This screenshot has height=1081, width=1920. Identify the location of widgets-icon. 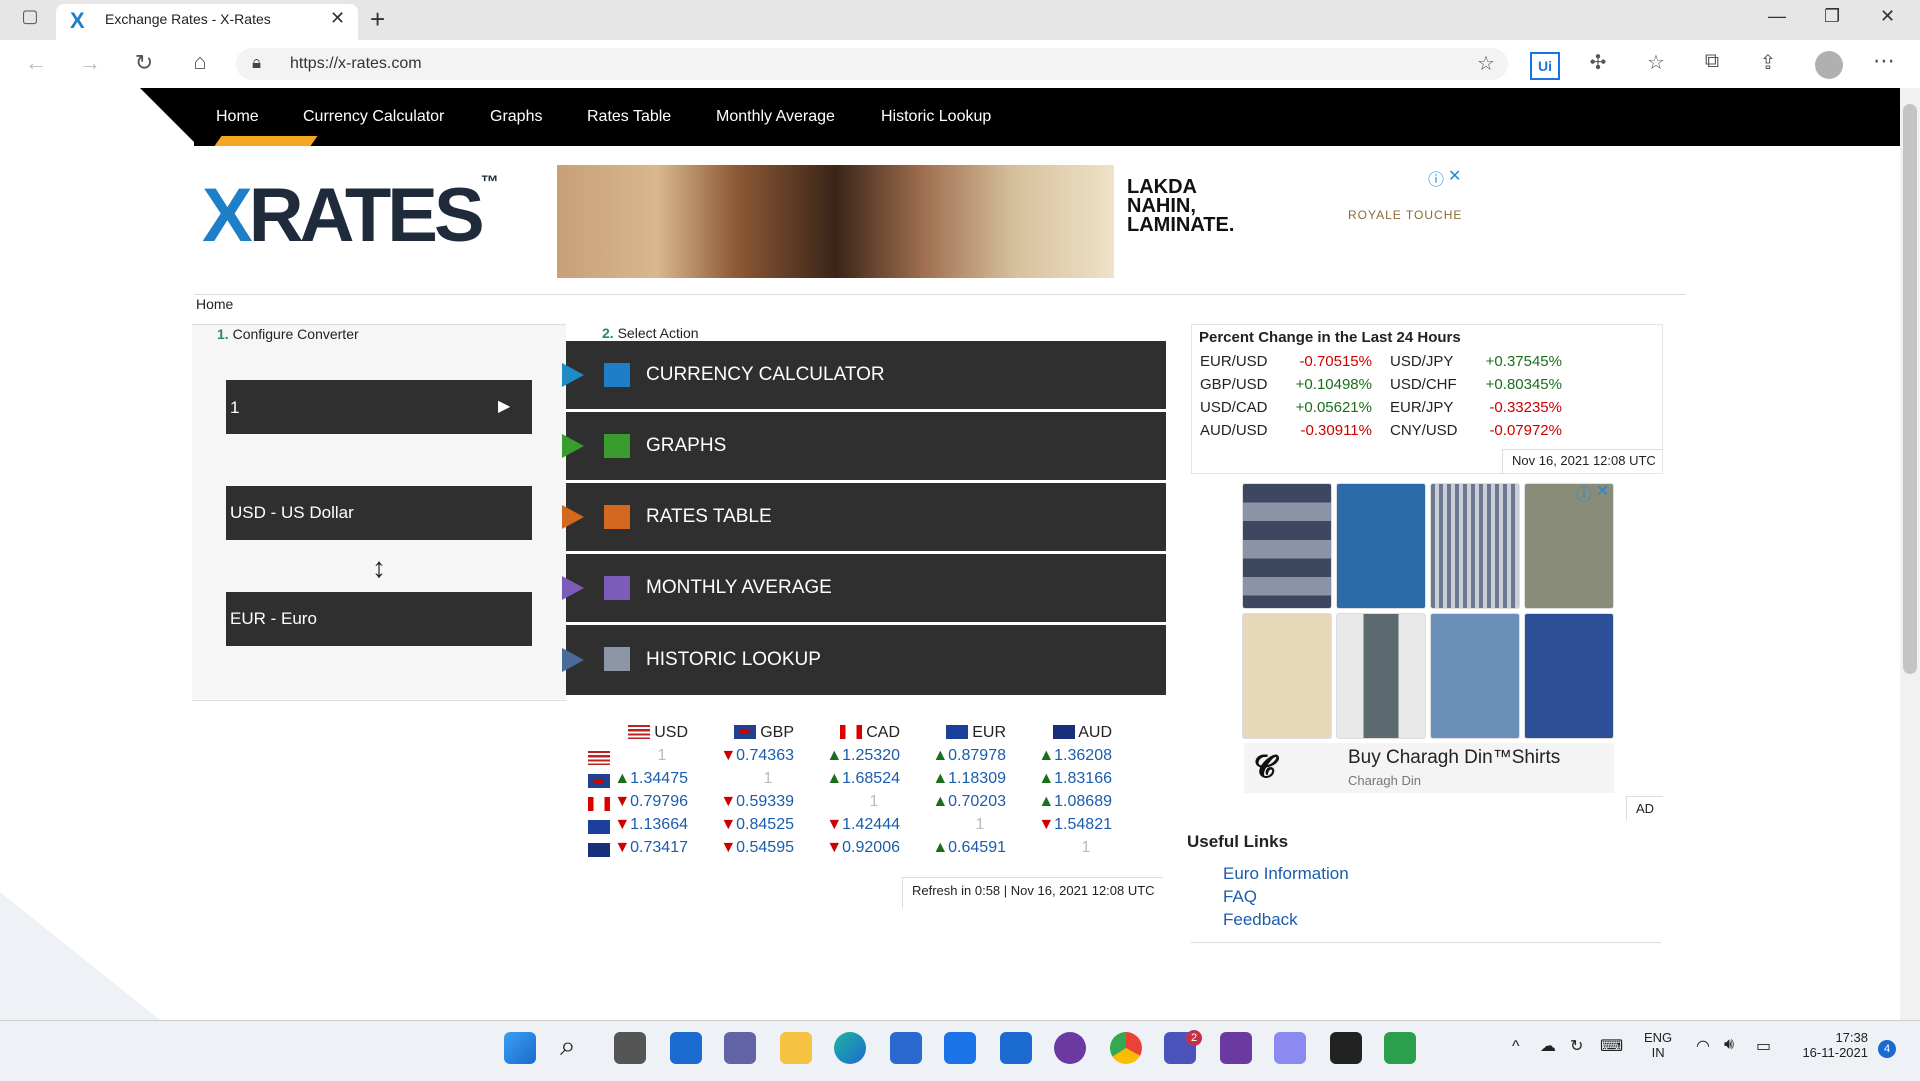
(686, 1048).